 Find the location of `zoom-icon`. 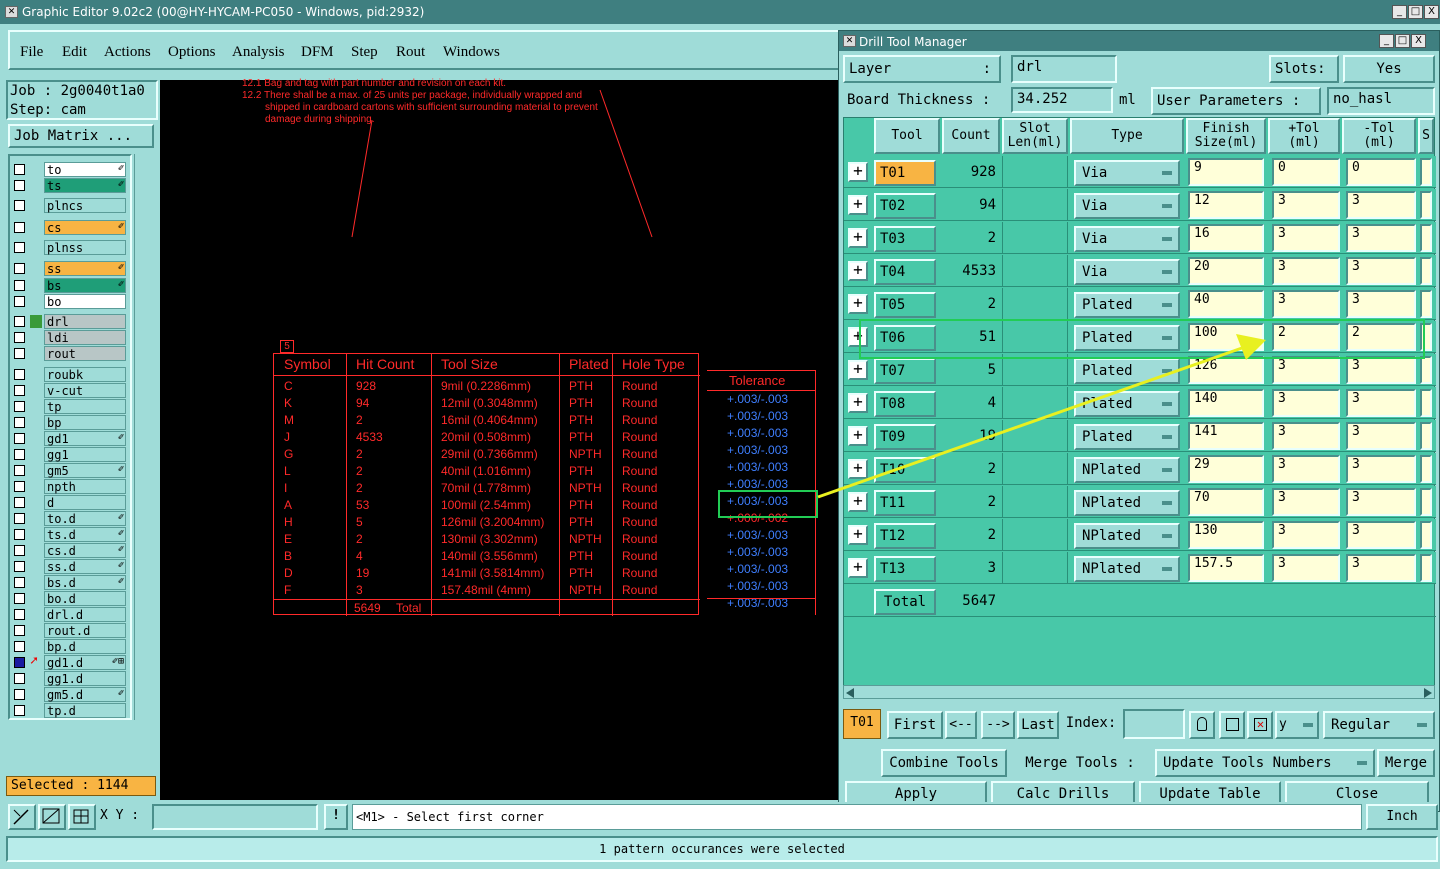

zoom-icon is located at coordinates (21, 817).